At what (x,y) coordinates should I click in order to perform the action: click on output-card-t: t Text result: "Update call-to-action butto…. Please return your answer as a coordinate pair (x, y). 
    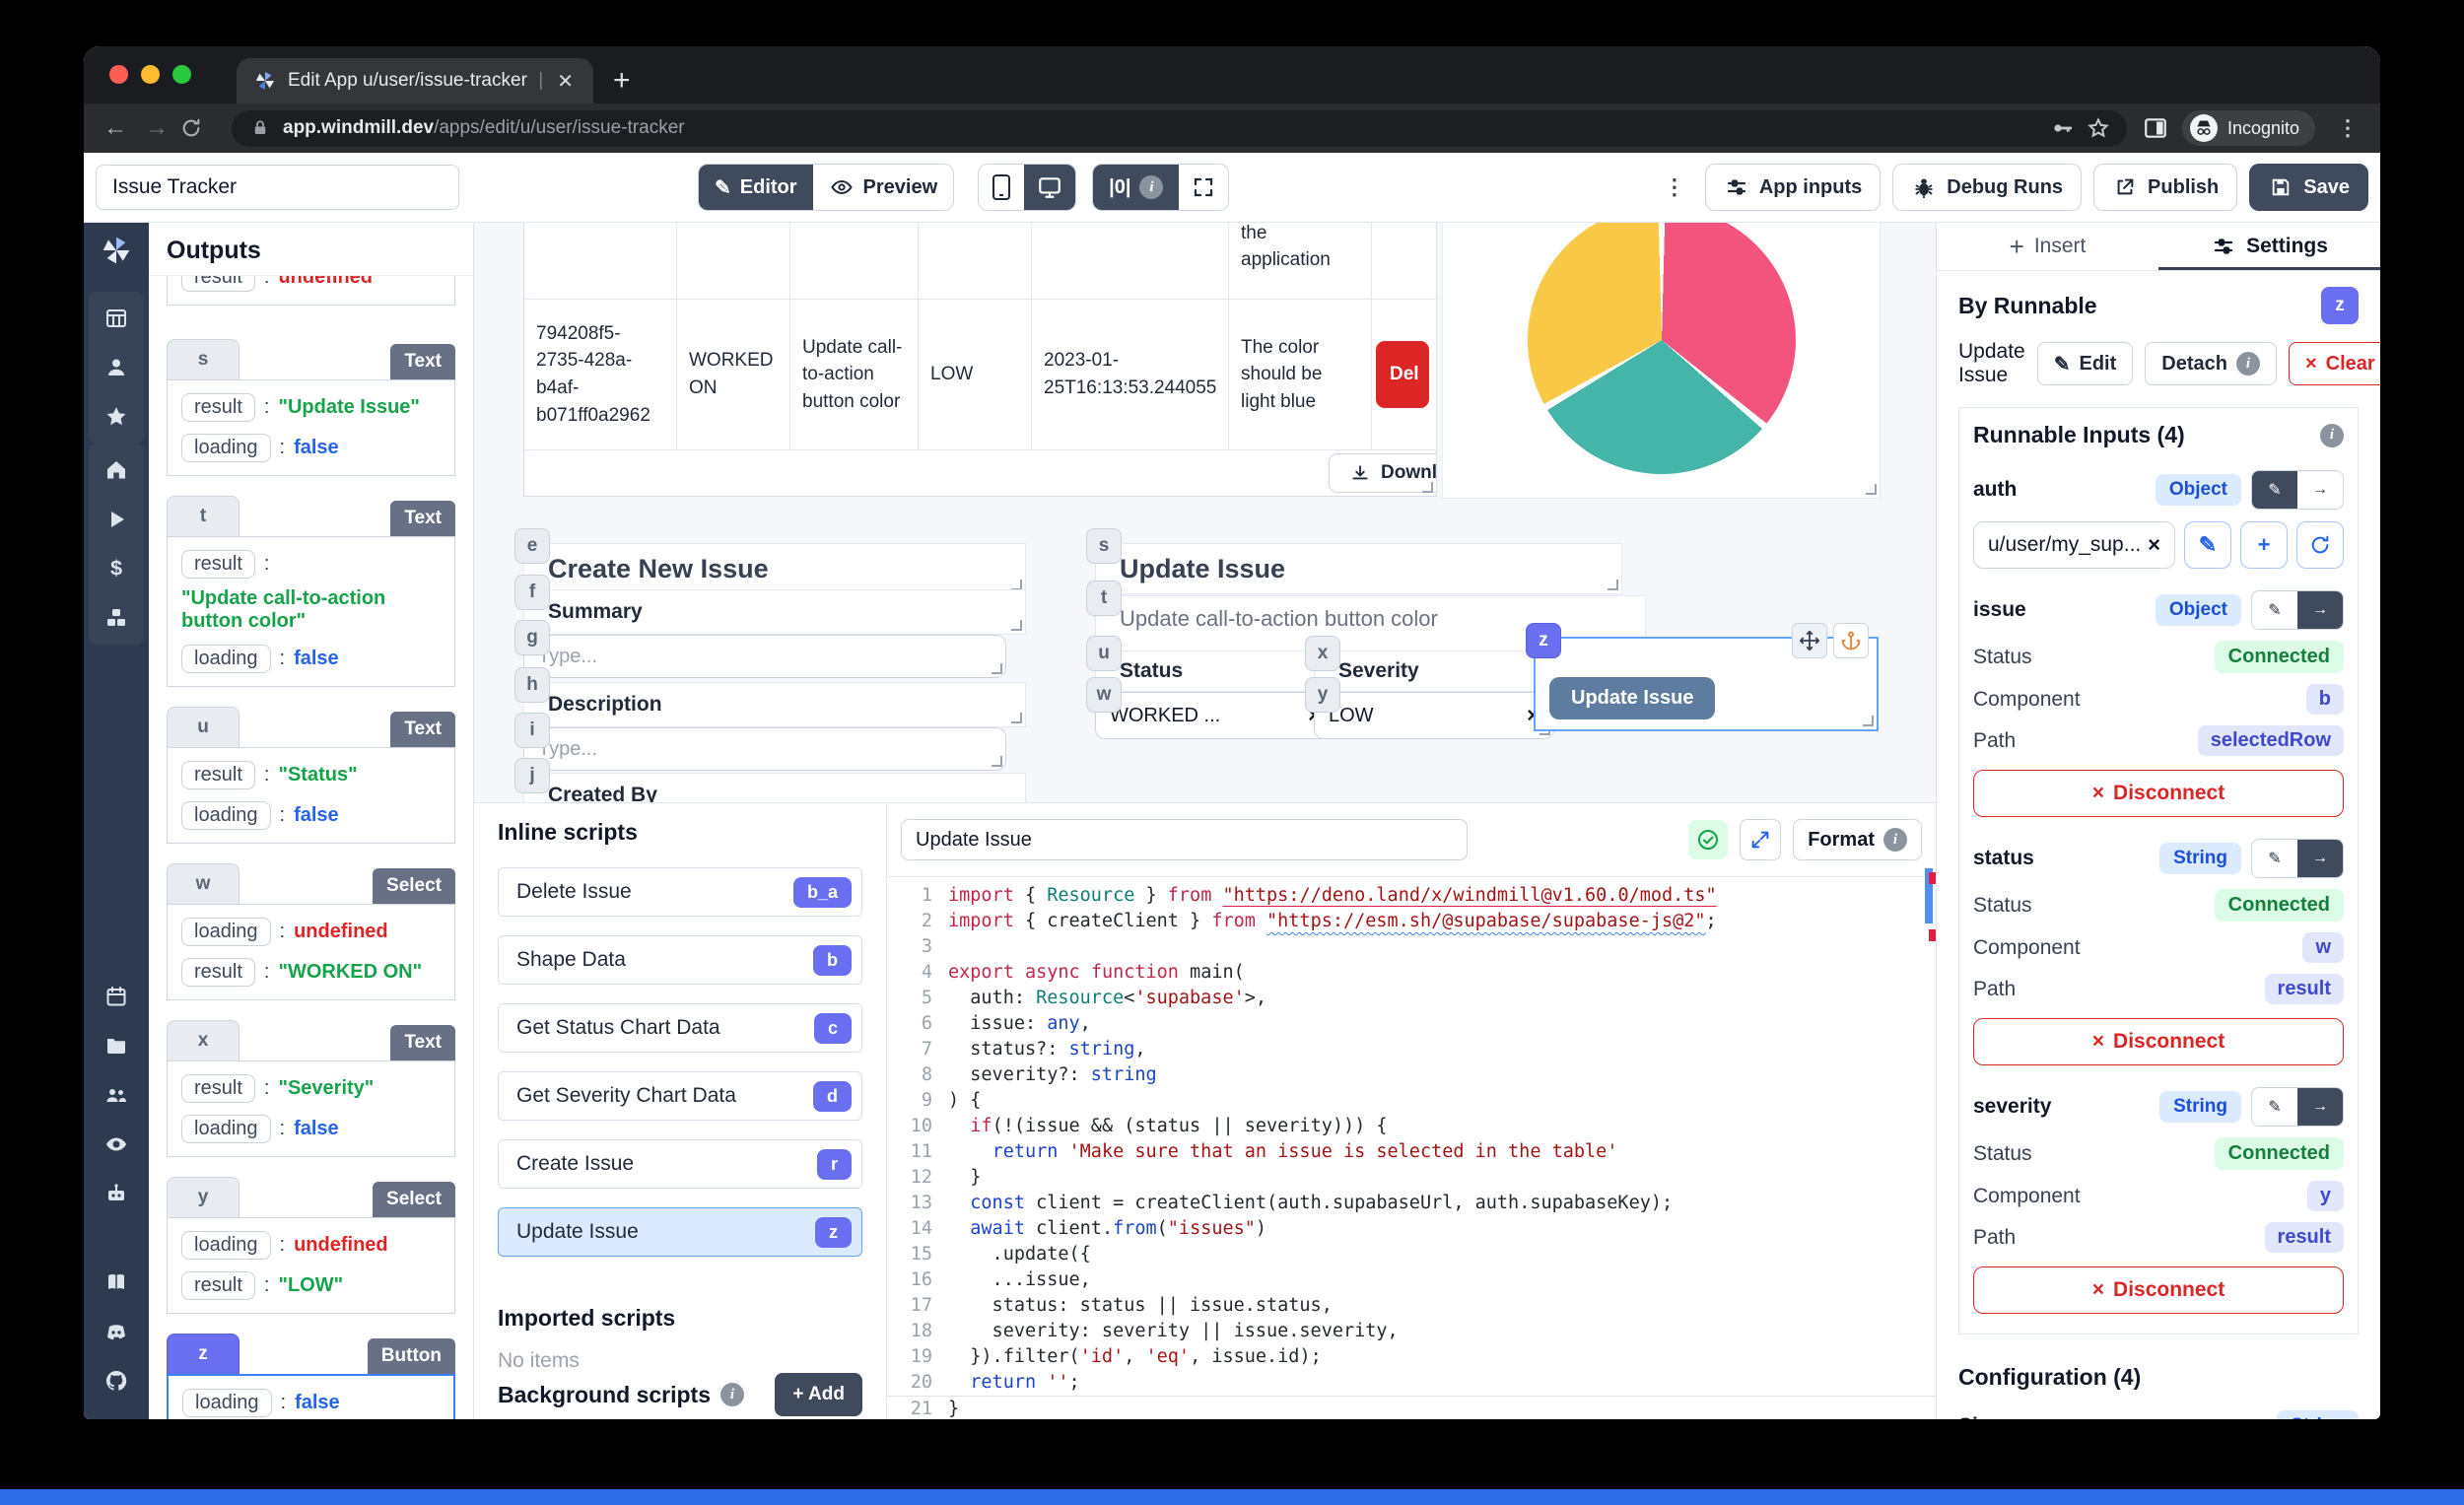
    Looking at the image, I should click on (311, 591).